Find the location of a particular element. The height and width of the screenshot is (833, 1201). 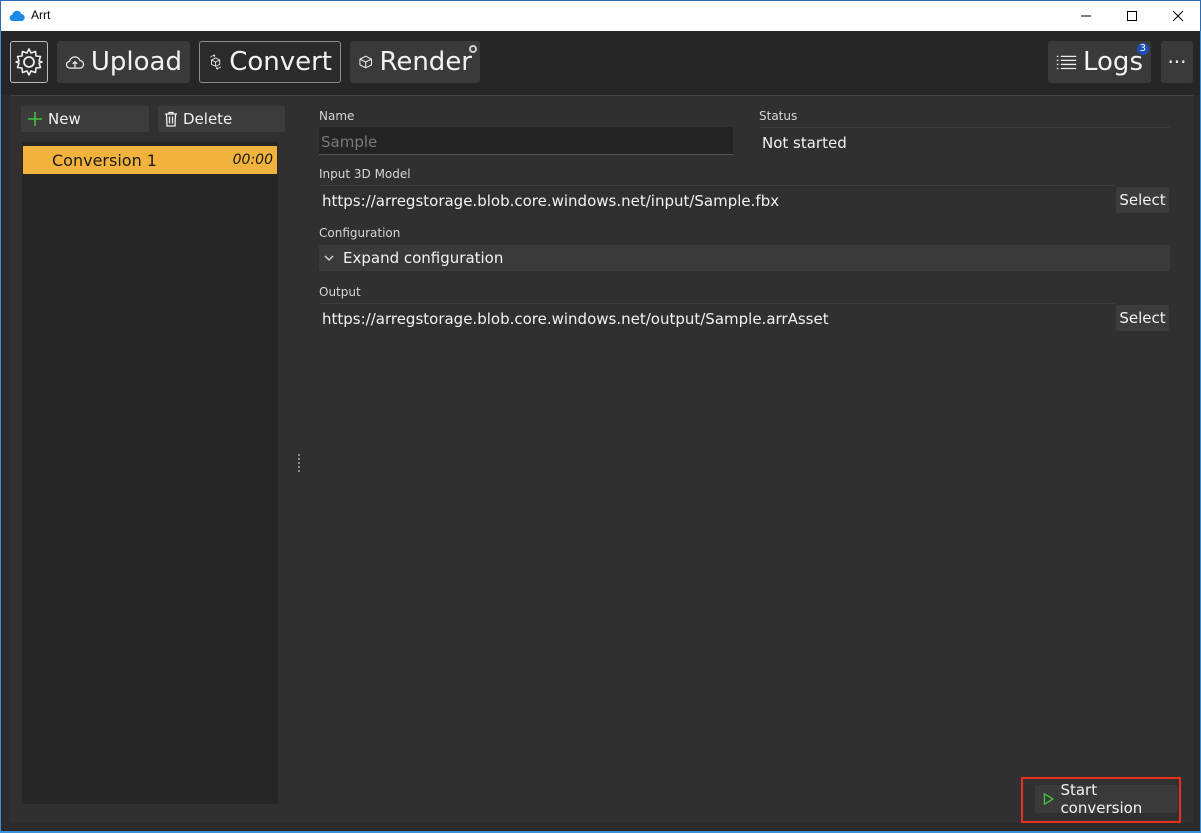

delete-conversion-label: Delete is located at coordinates (208, 119).